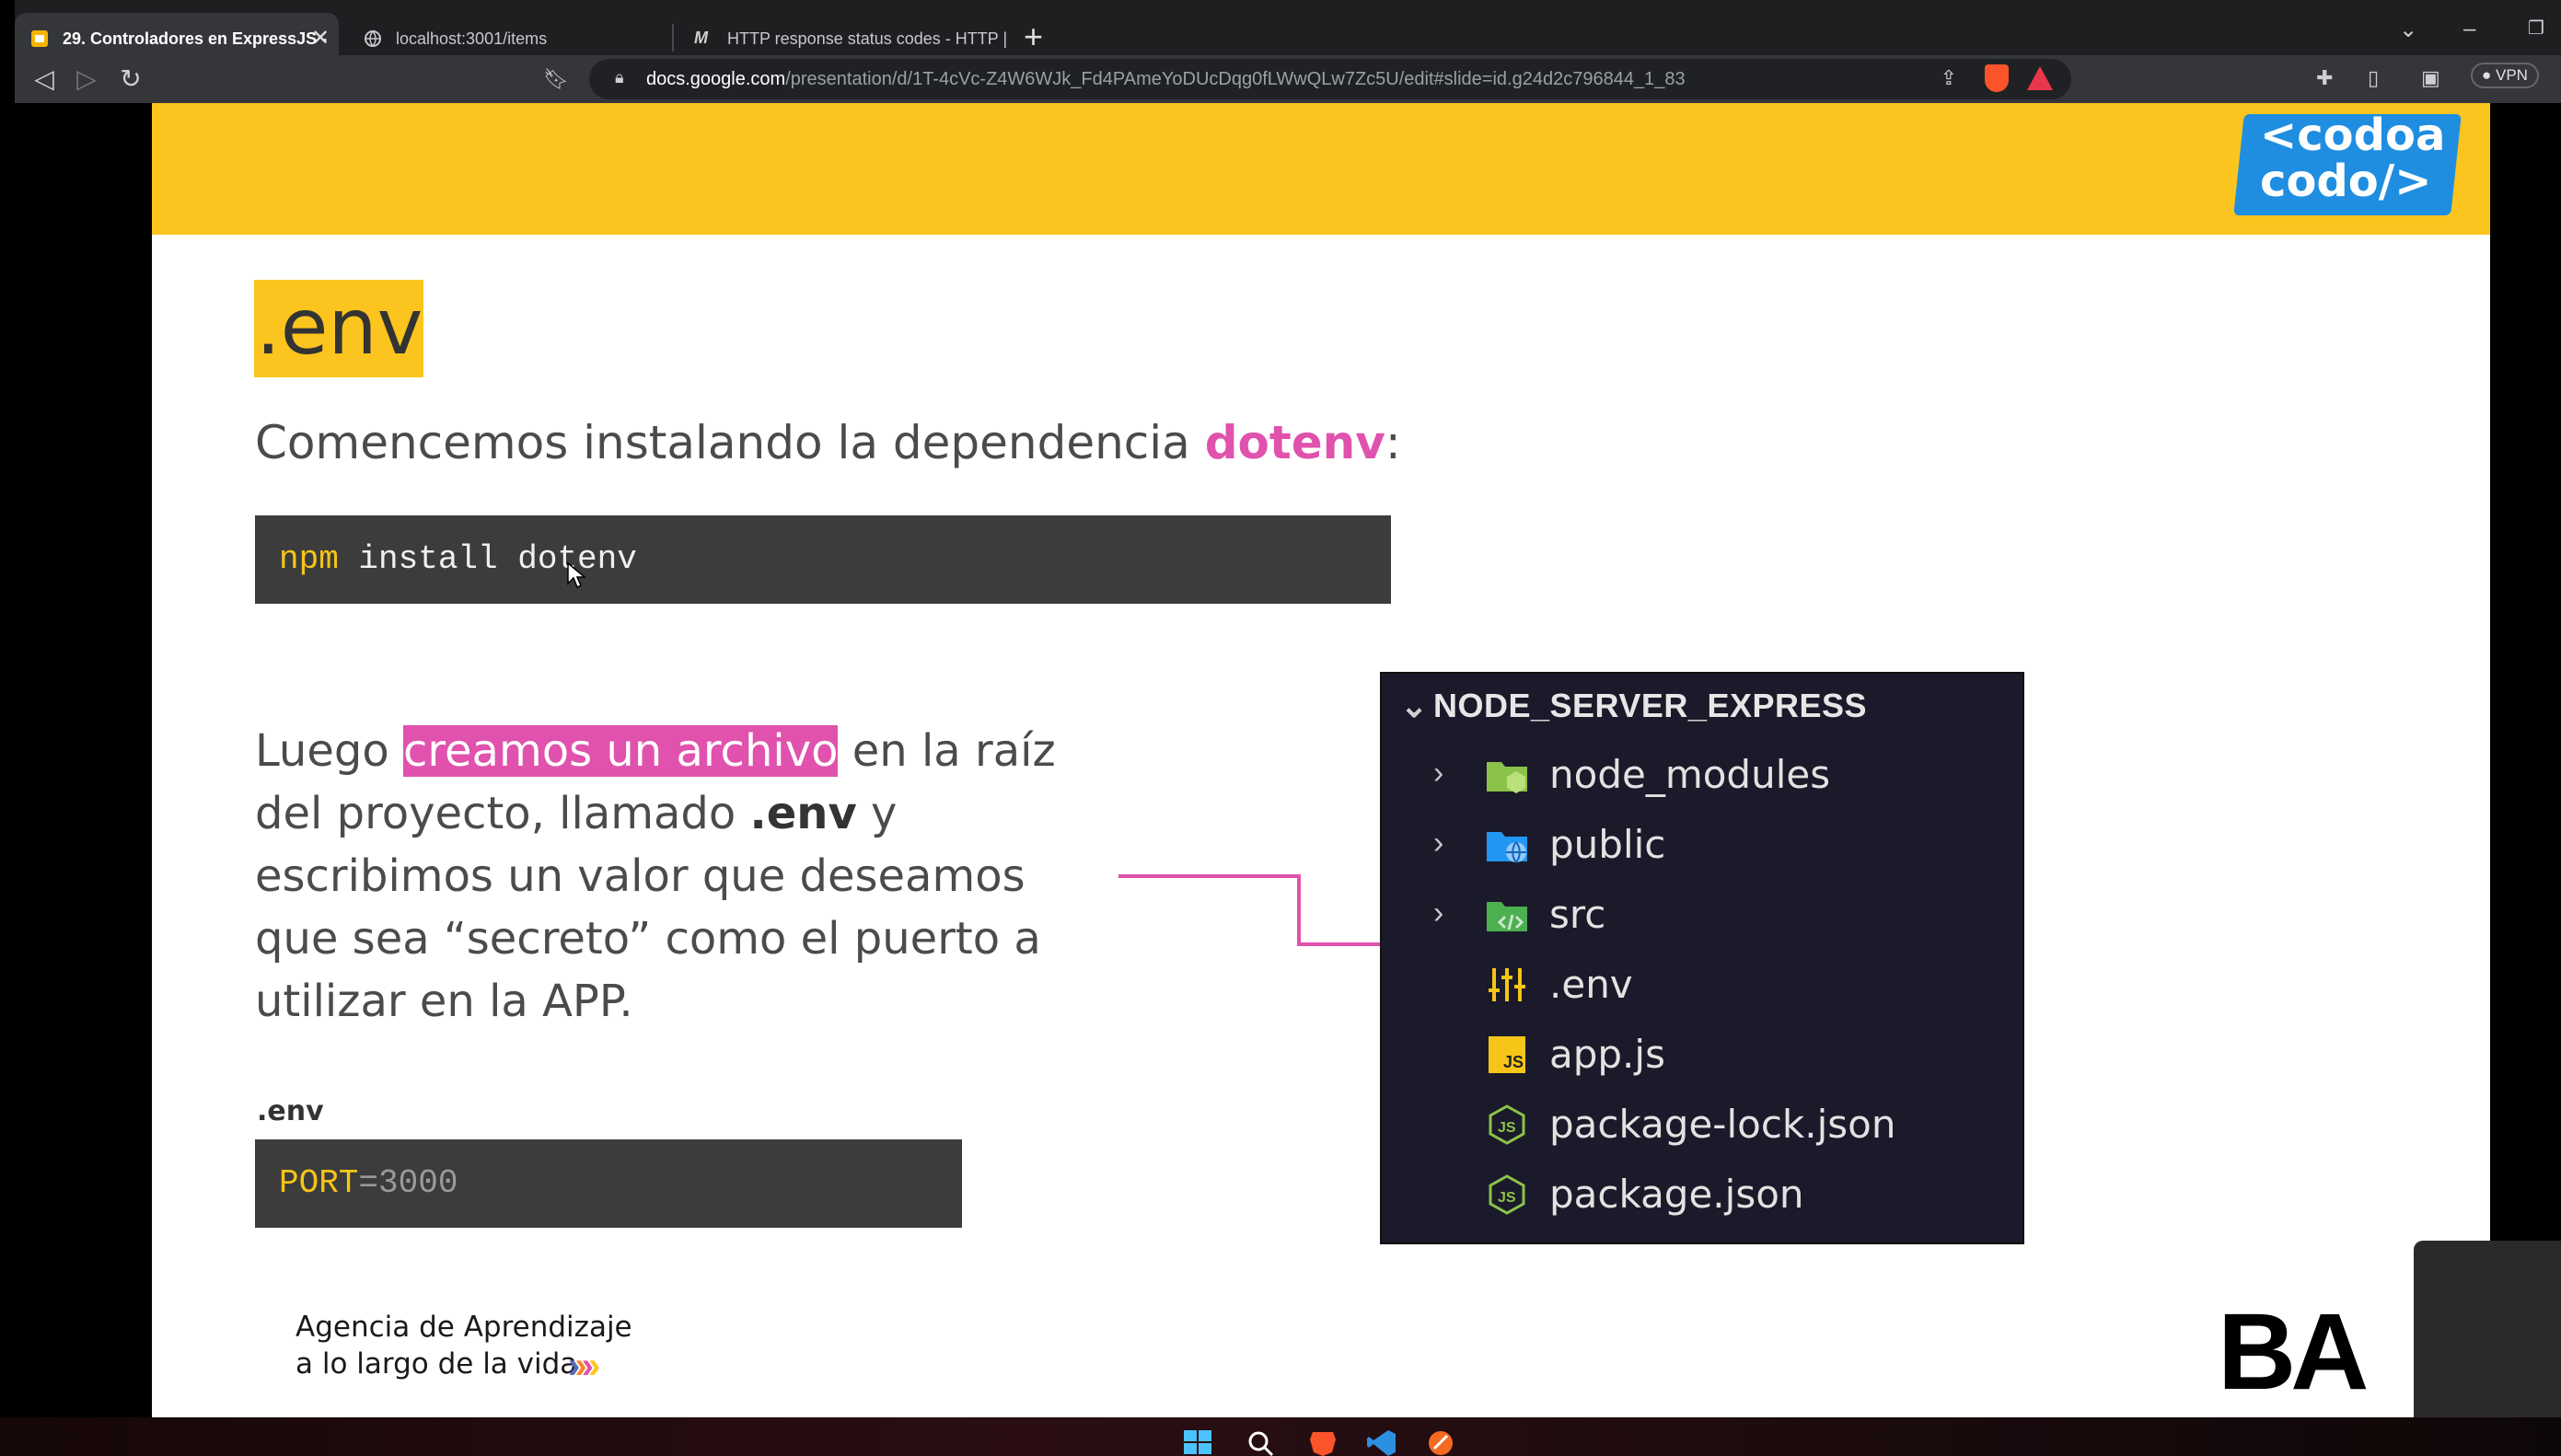  What do you see at coordinates (556, 79) in the screenshot?
I see `bookmark-icon: 🔖︎` at bounding box center [556, 79].